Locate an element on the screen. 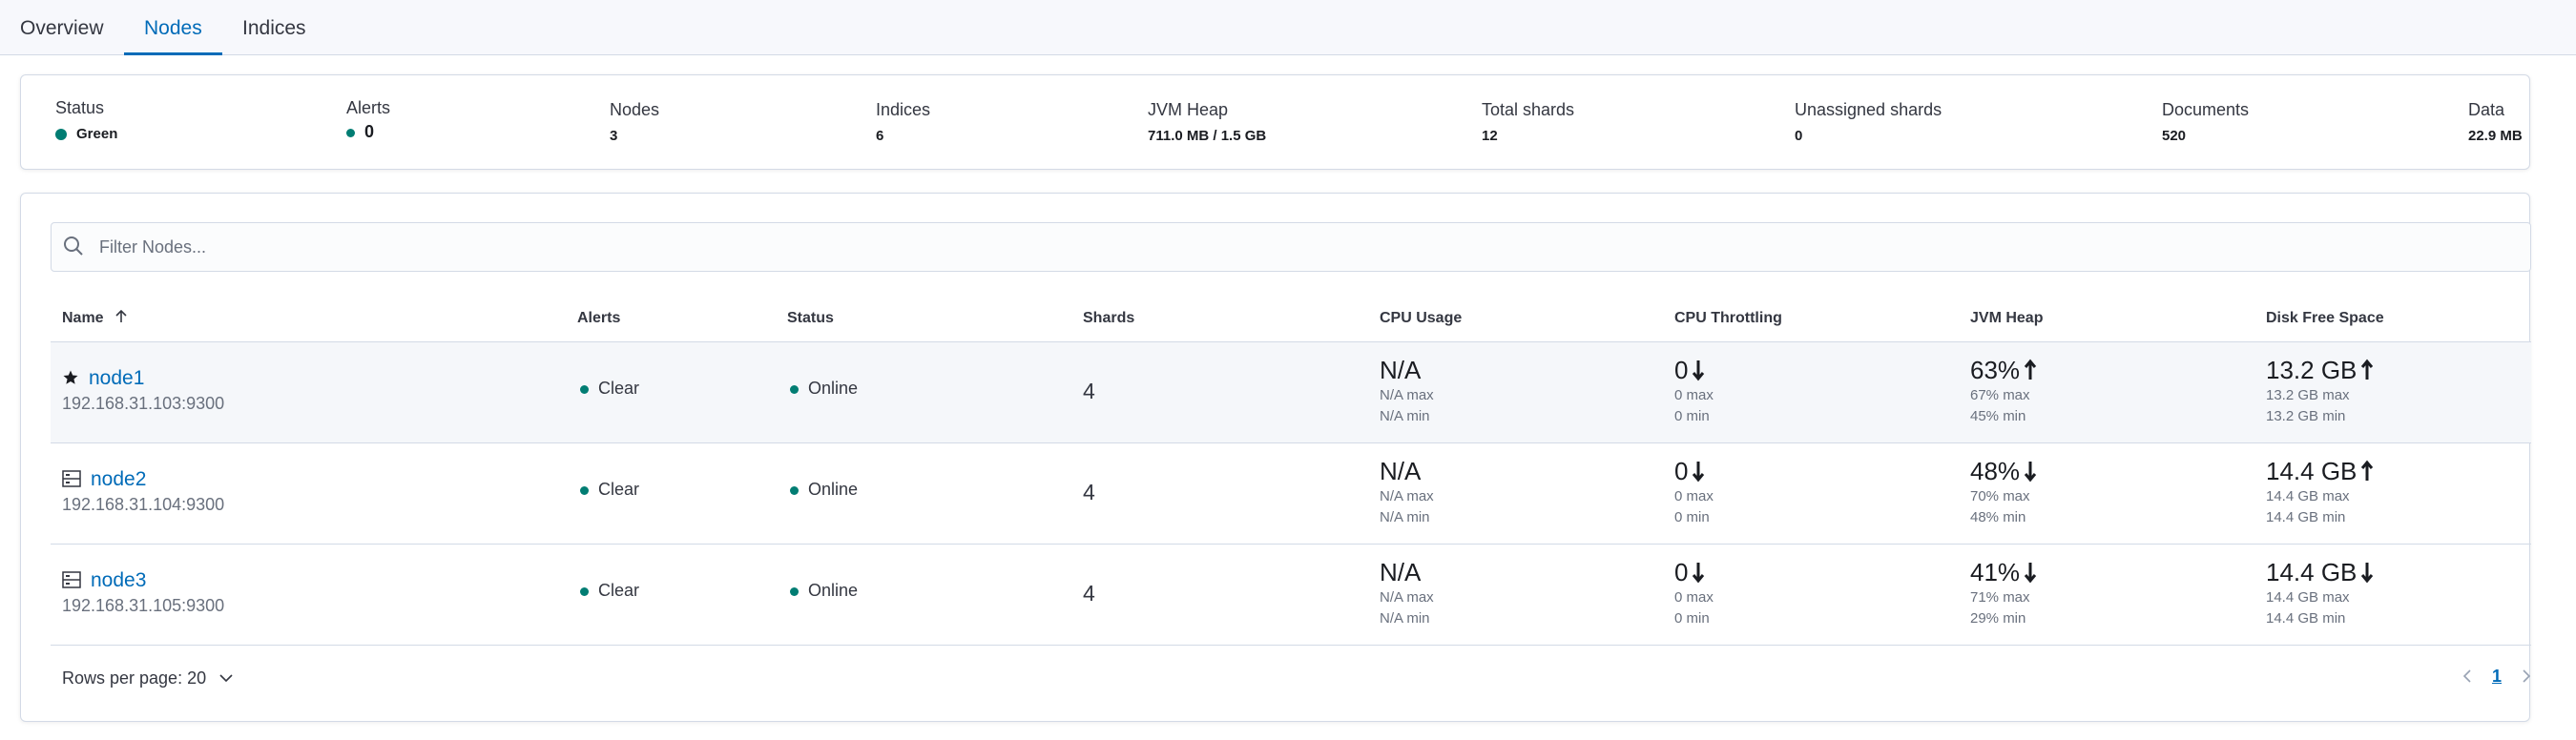 Image resolution: width=2576 pixels, height=740 pixels. page-number-button: 1 is located at coordinates (2497, 676).